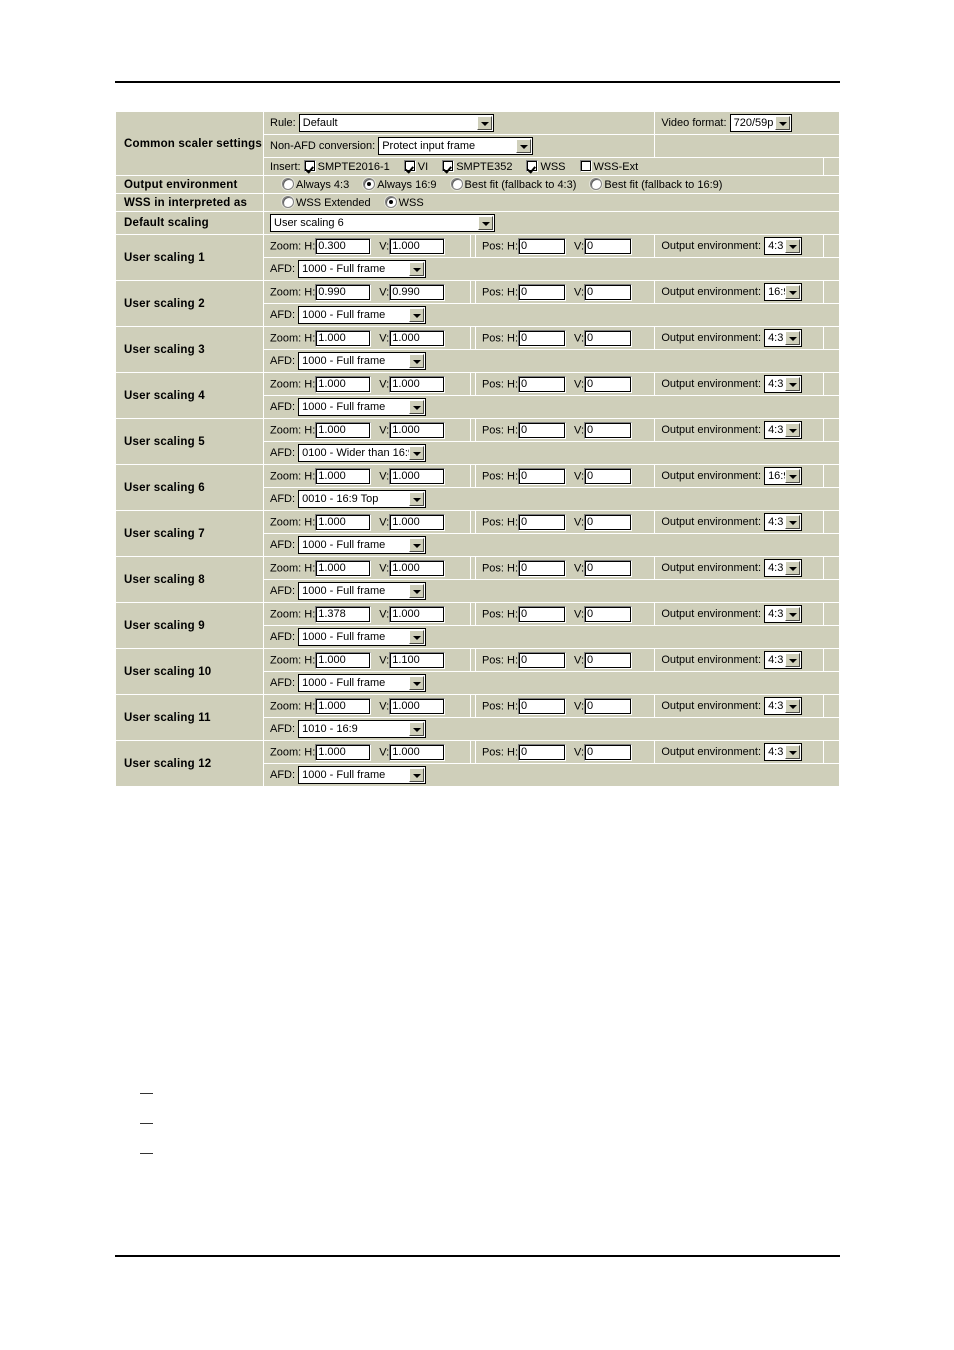 This screenshot has width=954, height=1350. I want to click on pos-h-input-2: 0, so click(542, 292).